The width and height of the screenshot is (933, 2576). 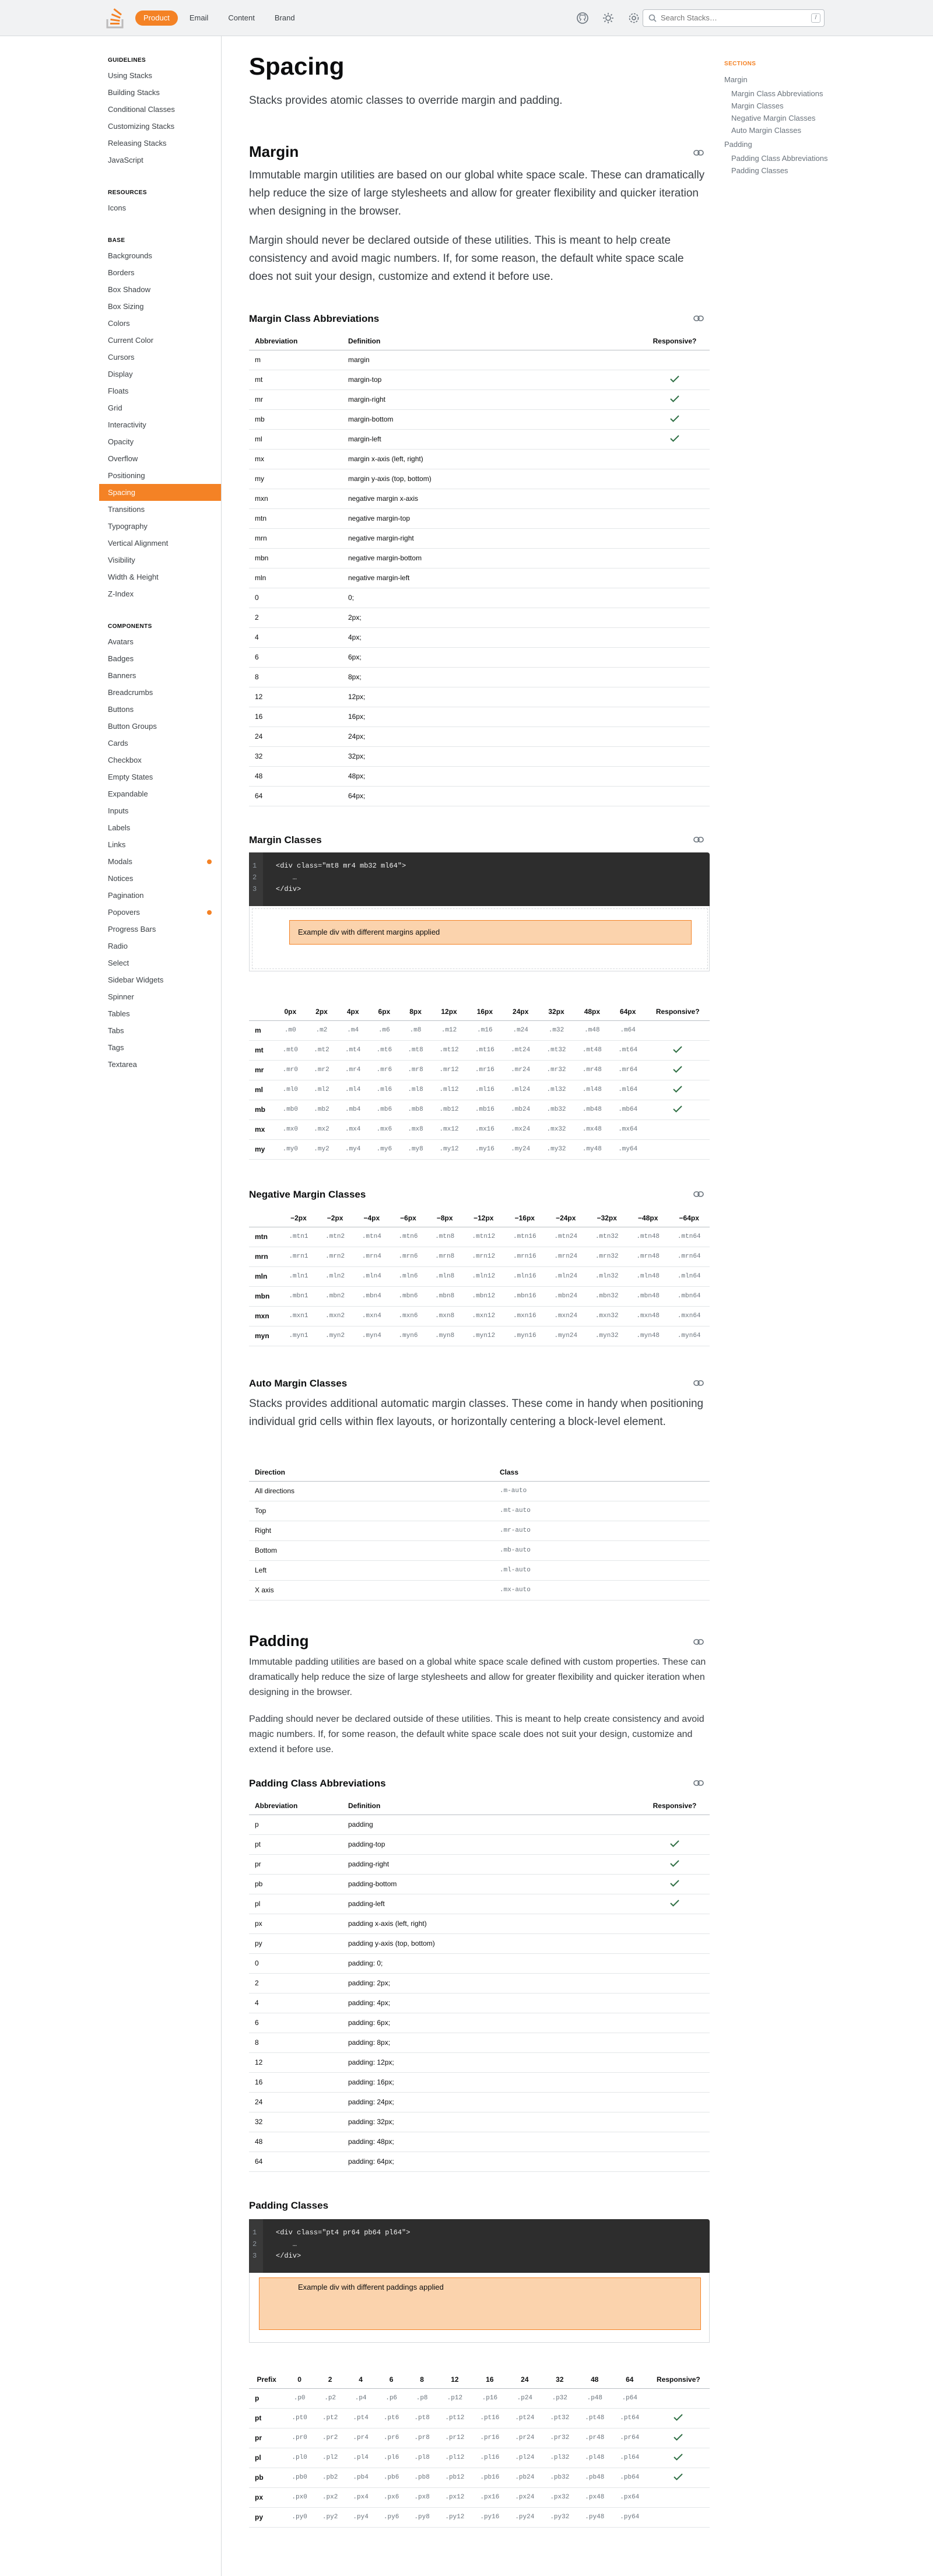 What do you see at coordinates (160, 878) in the screenshot?
I see `sidebar-item-notices: Notices` at bounding box center [160, 878].